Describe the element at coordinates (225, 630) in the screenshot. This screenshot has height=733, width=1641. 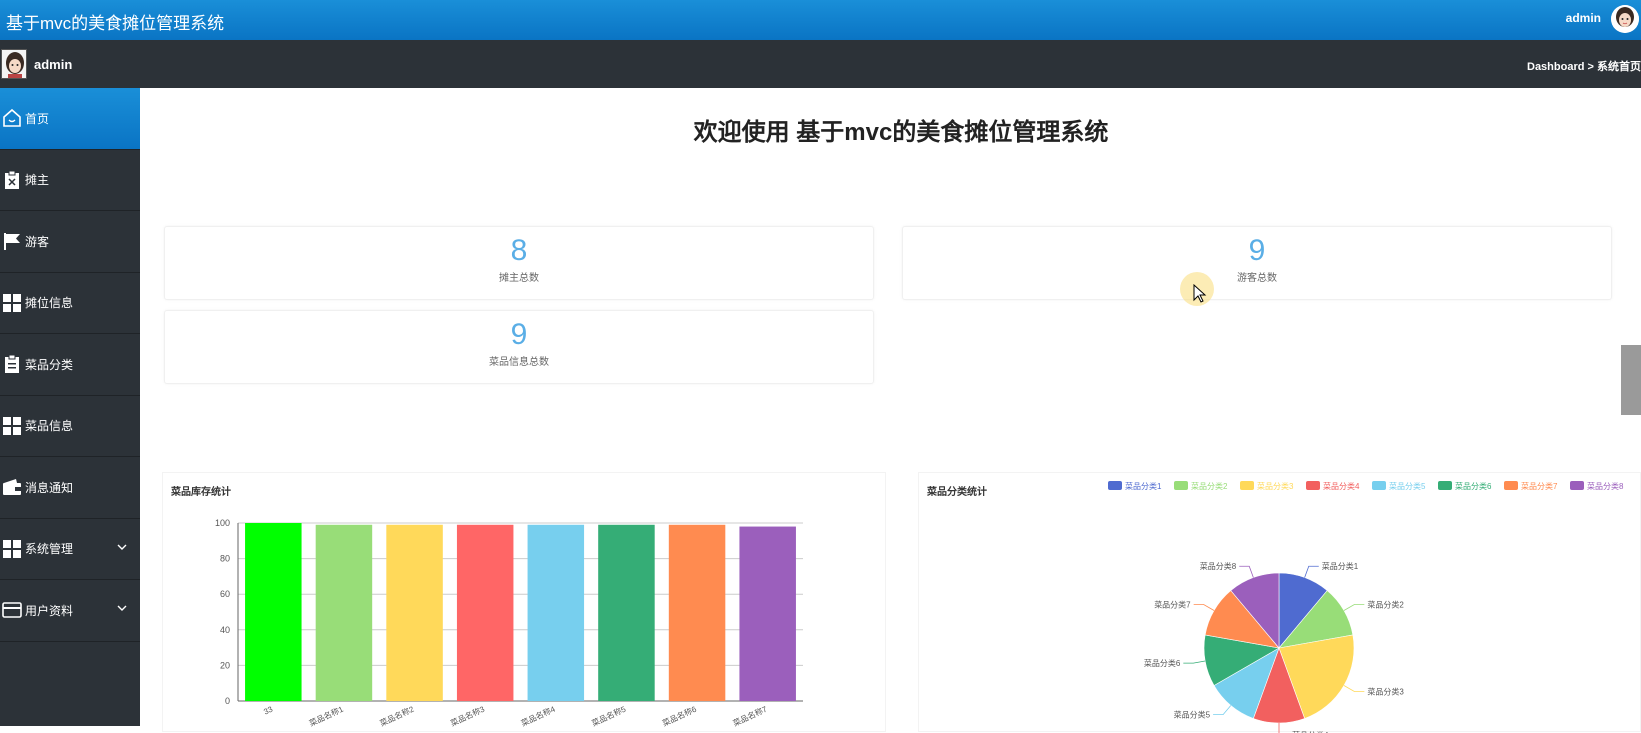
I see `y-tick-label: 40` at that location.